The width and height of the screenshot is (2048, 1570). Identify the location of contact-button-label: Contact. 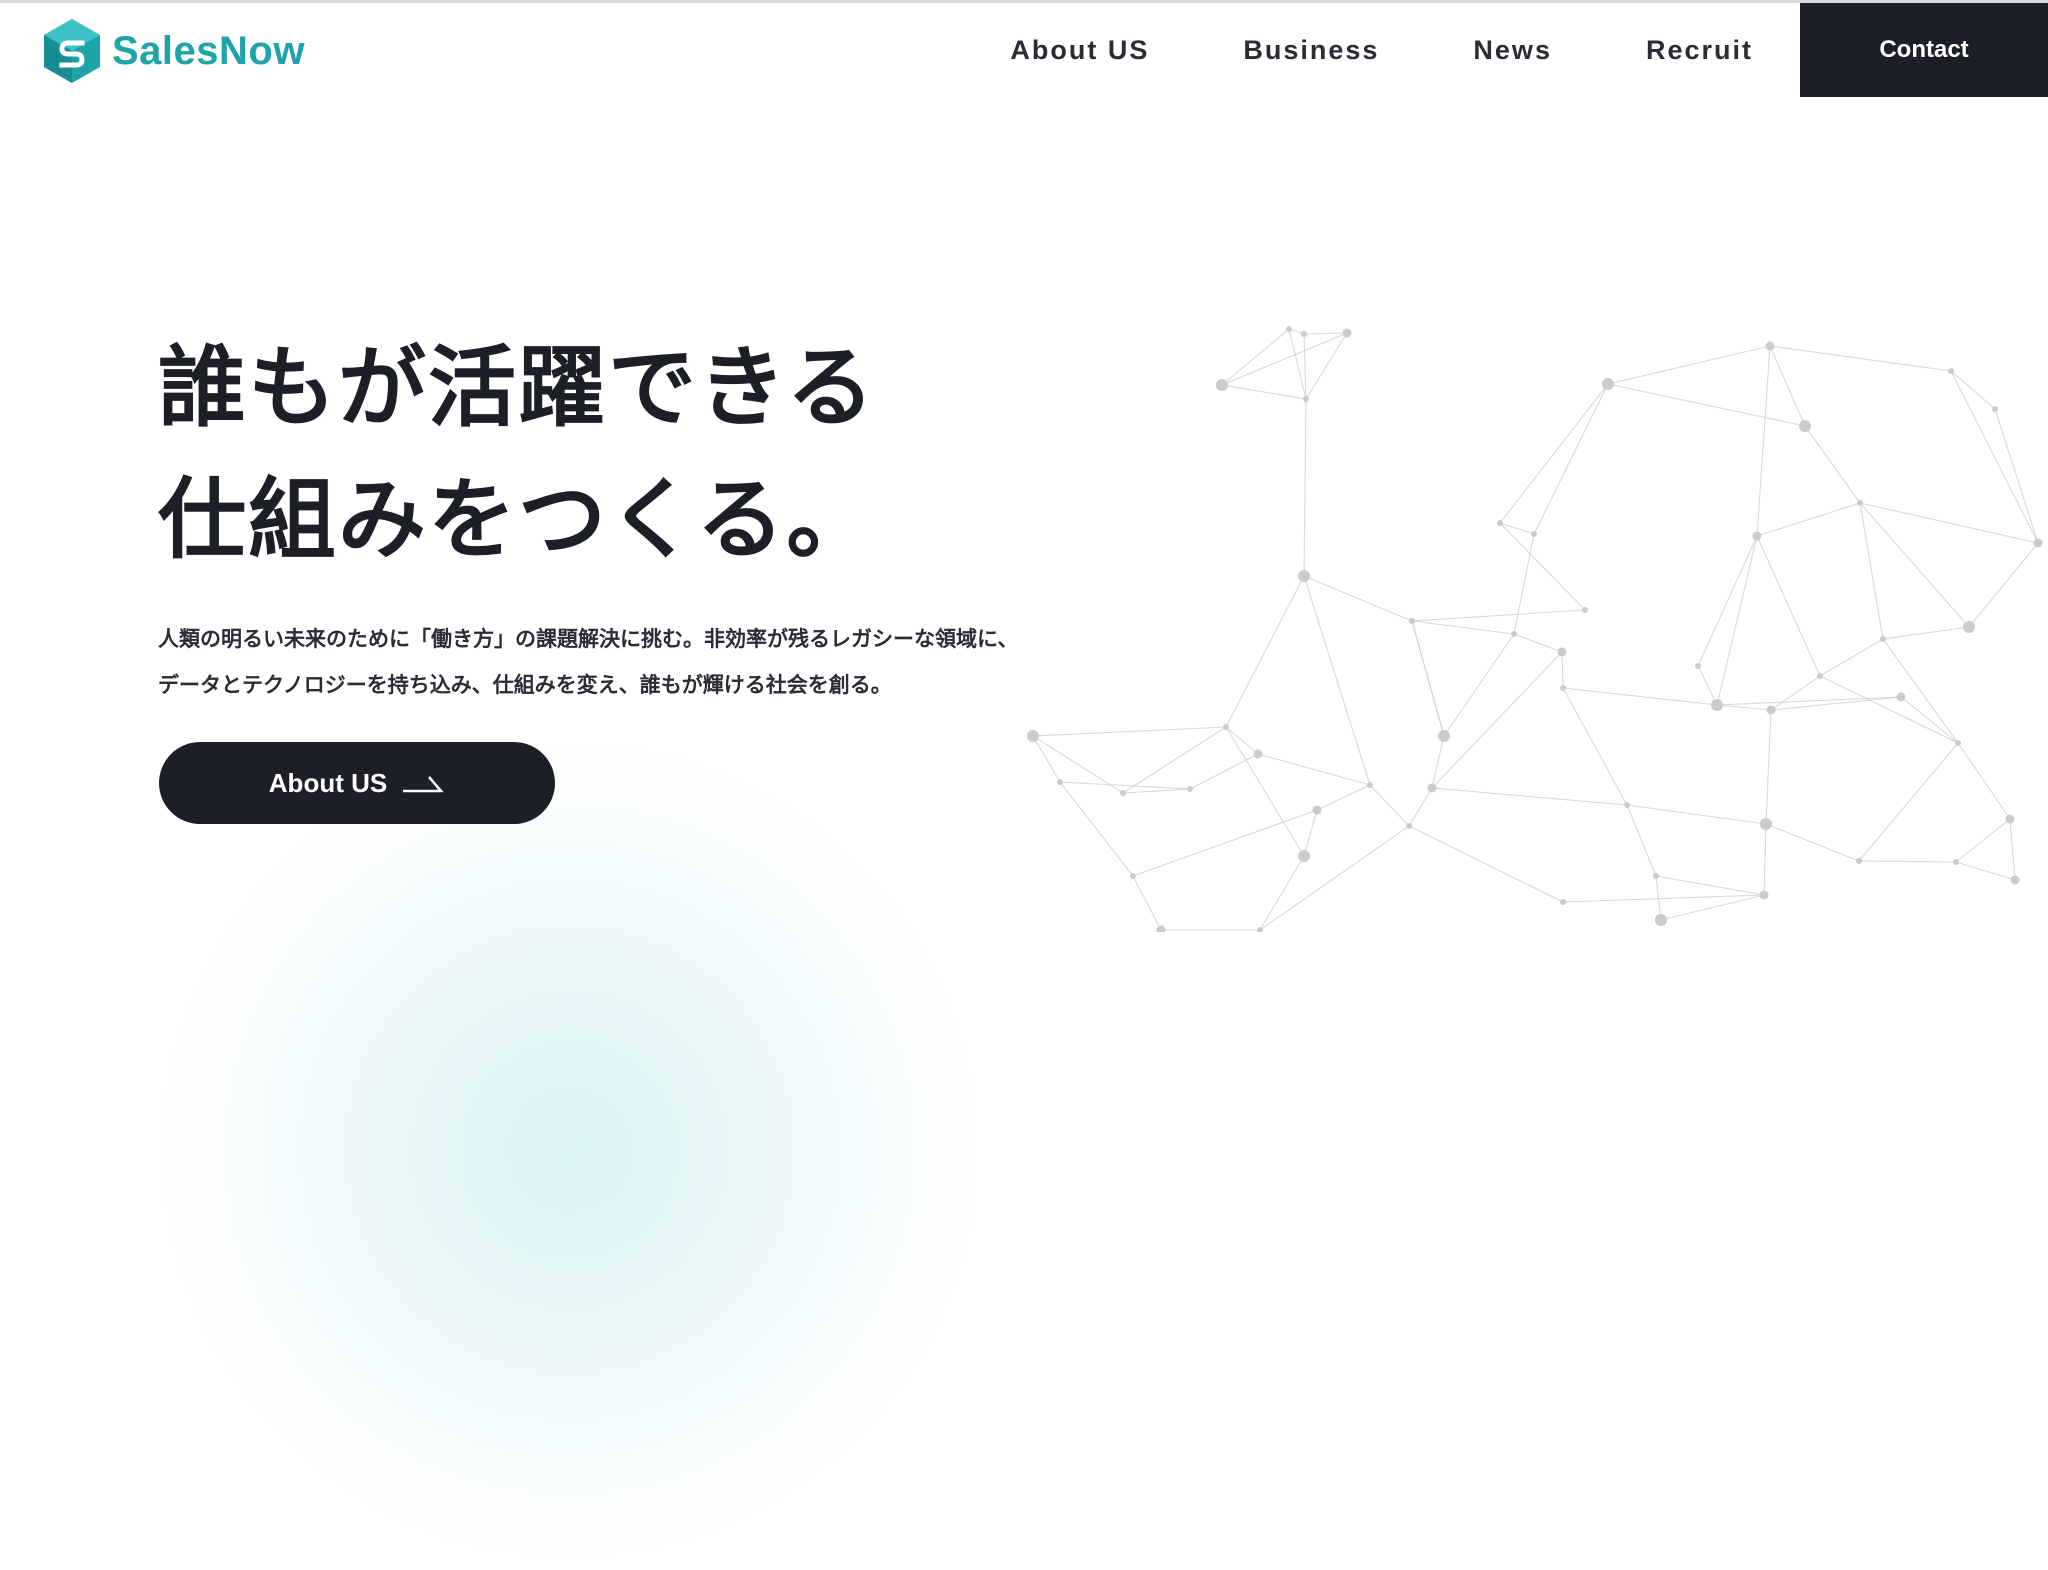
(1924, 49).